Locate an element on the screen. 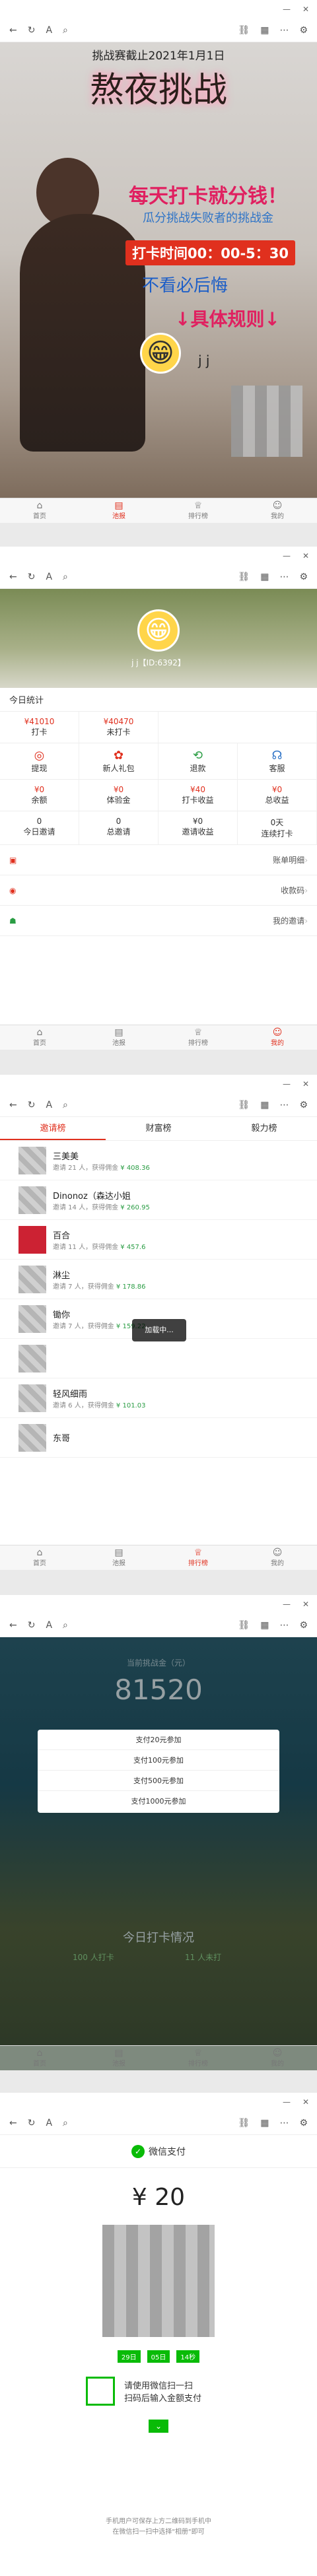 The width and height of the screenshot is (317, 2576). withdraw-button: ◎ 提现 is located at coordinates (39, 761).